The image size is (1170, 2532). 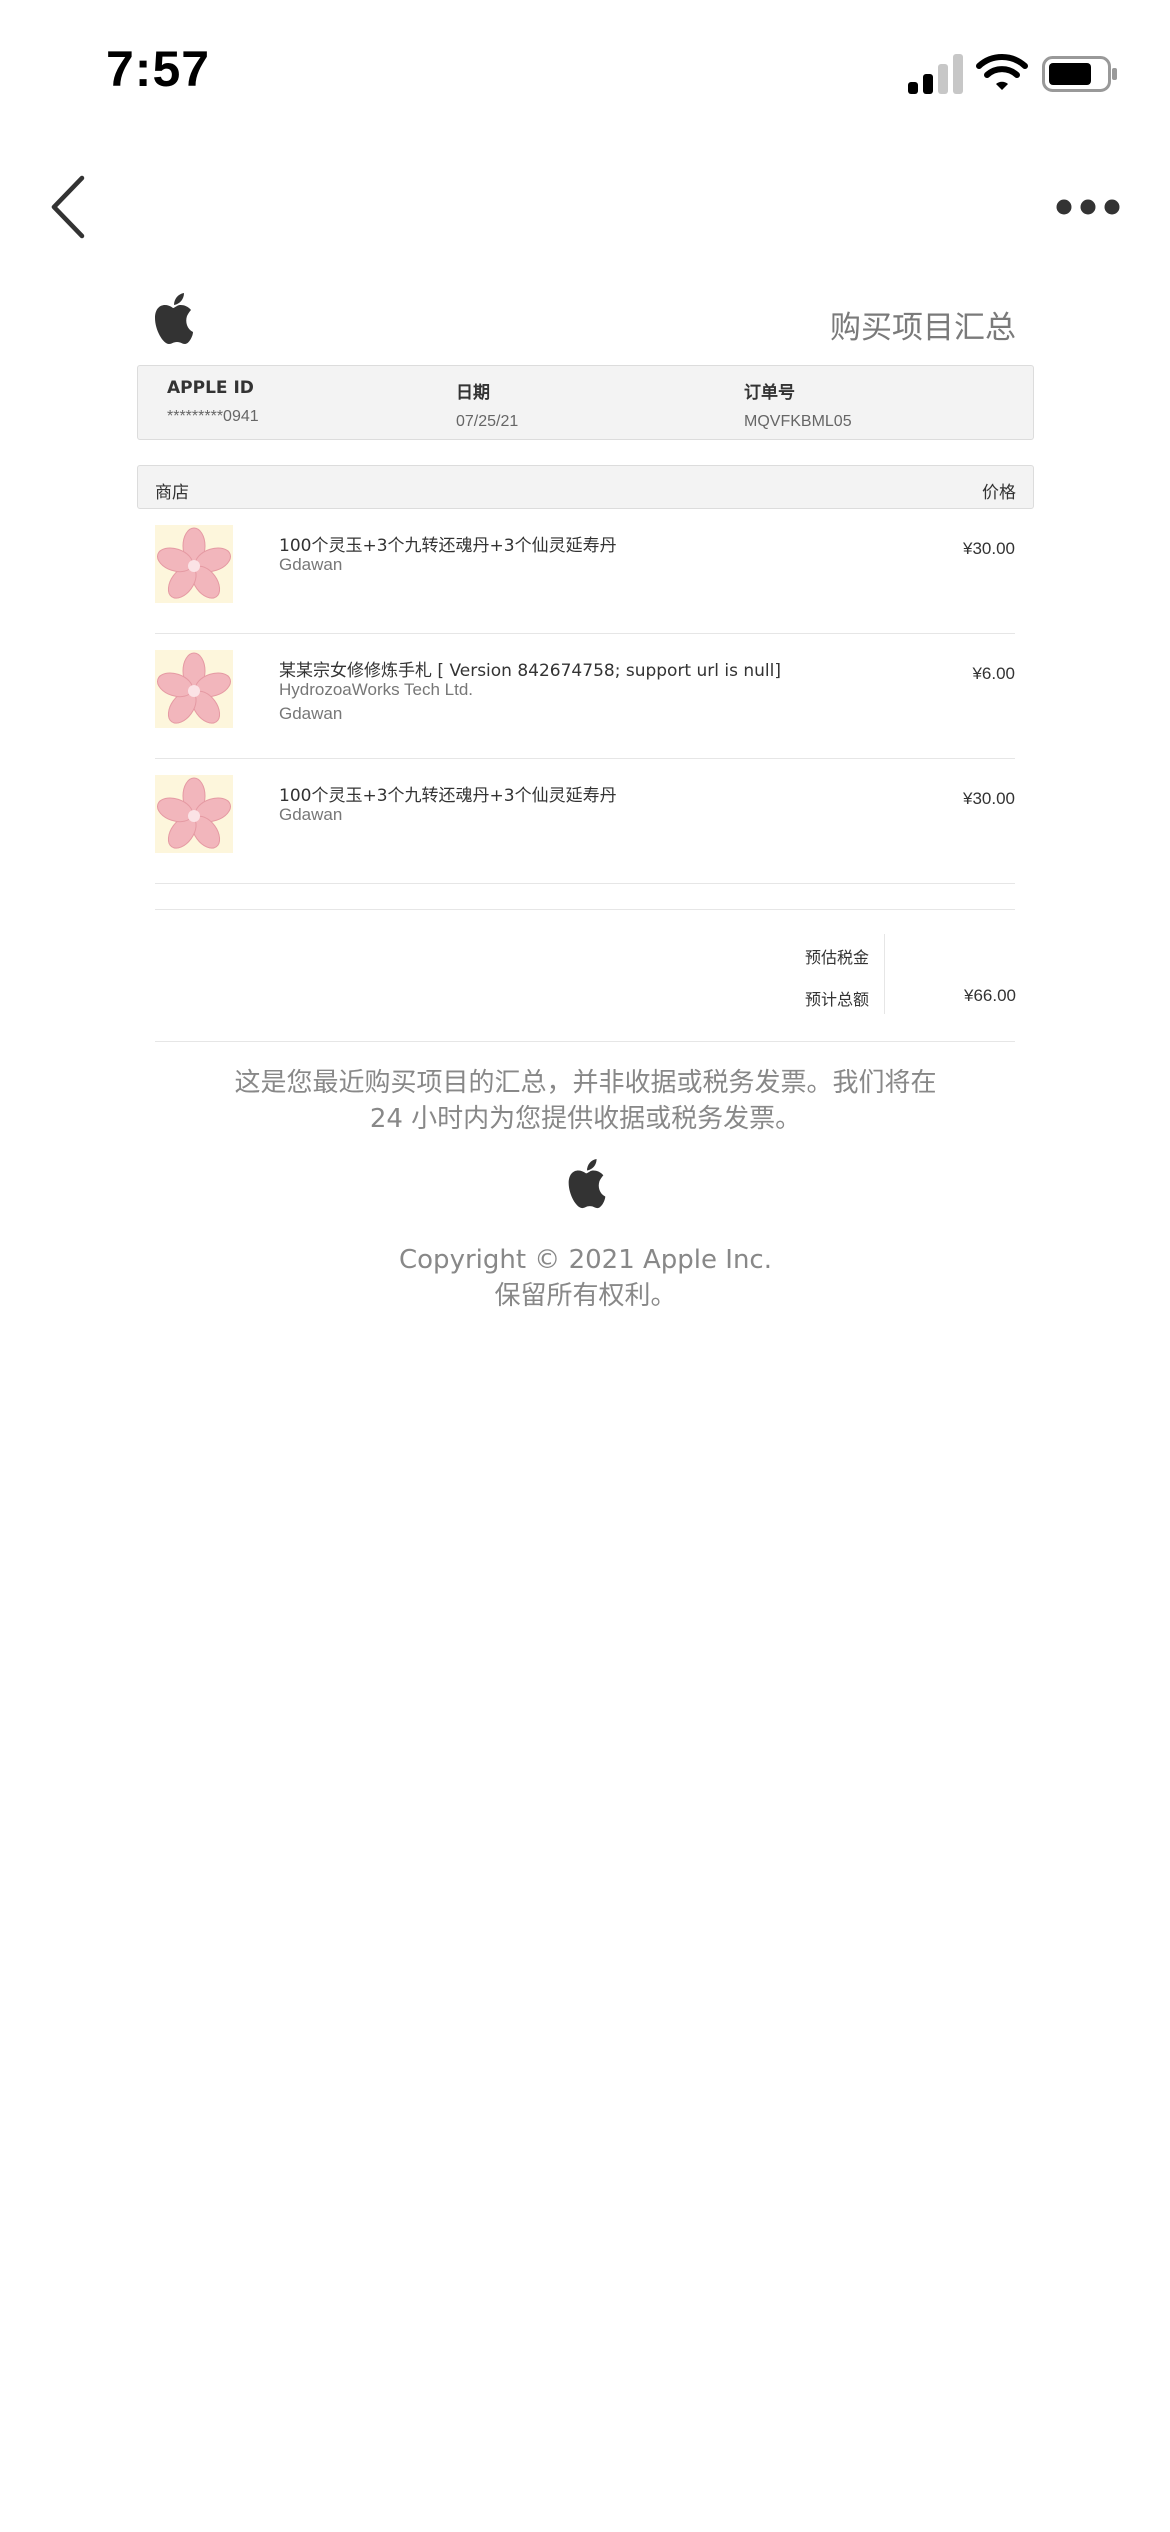 What do you see at coordinates (999, 493) in the screenshot?
I see `price-column-header: 价格` at bounding box center [999, 493].